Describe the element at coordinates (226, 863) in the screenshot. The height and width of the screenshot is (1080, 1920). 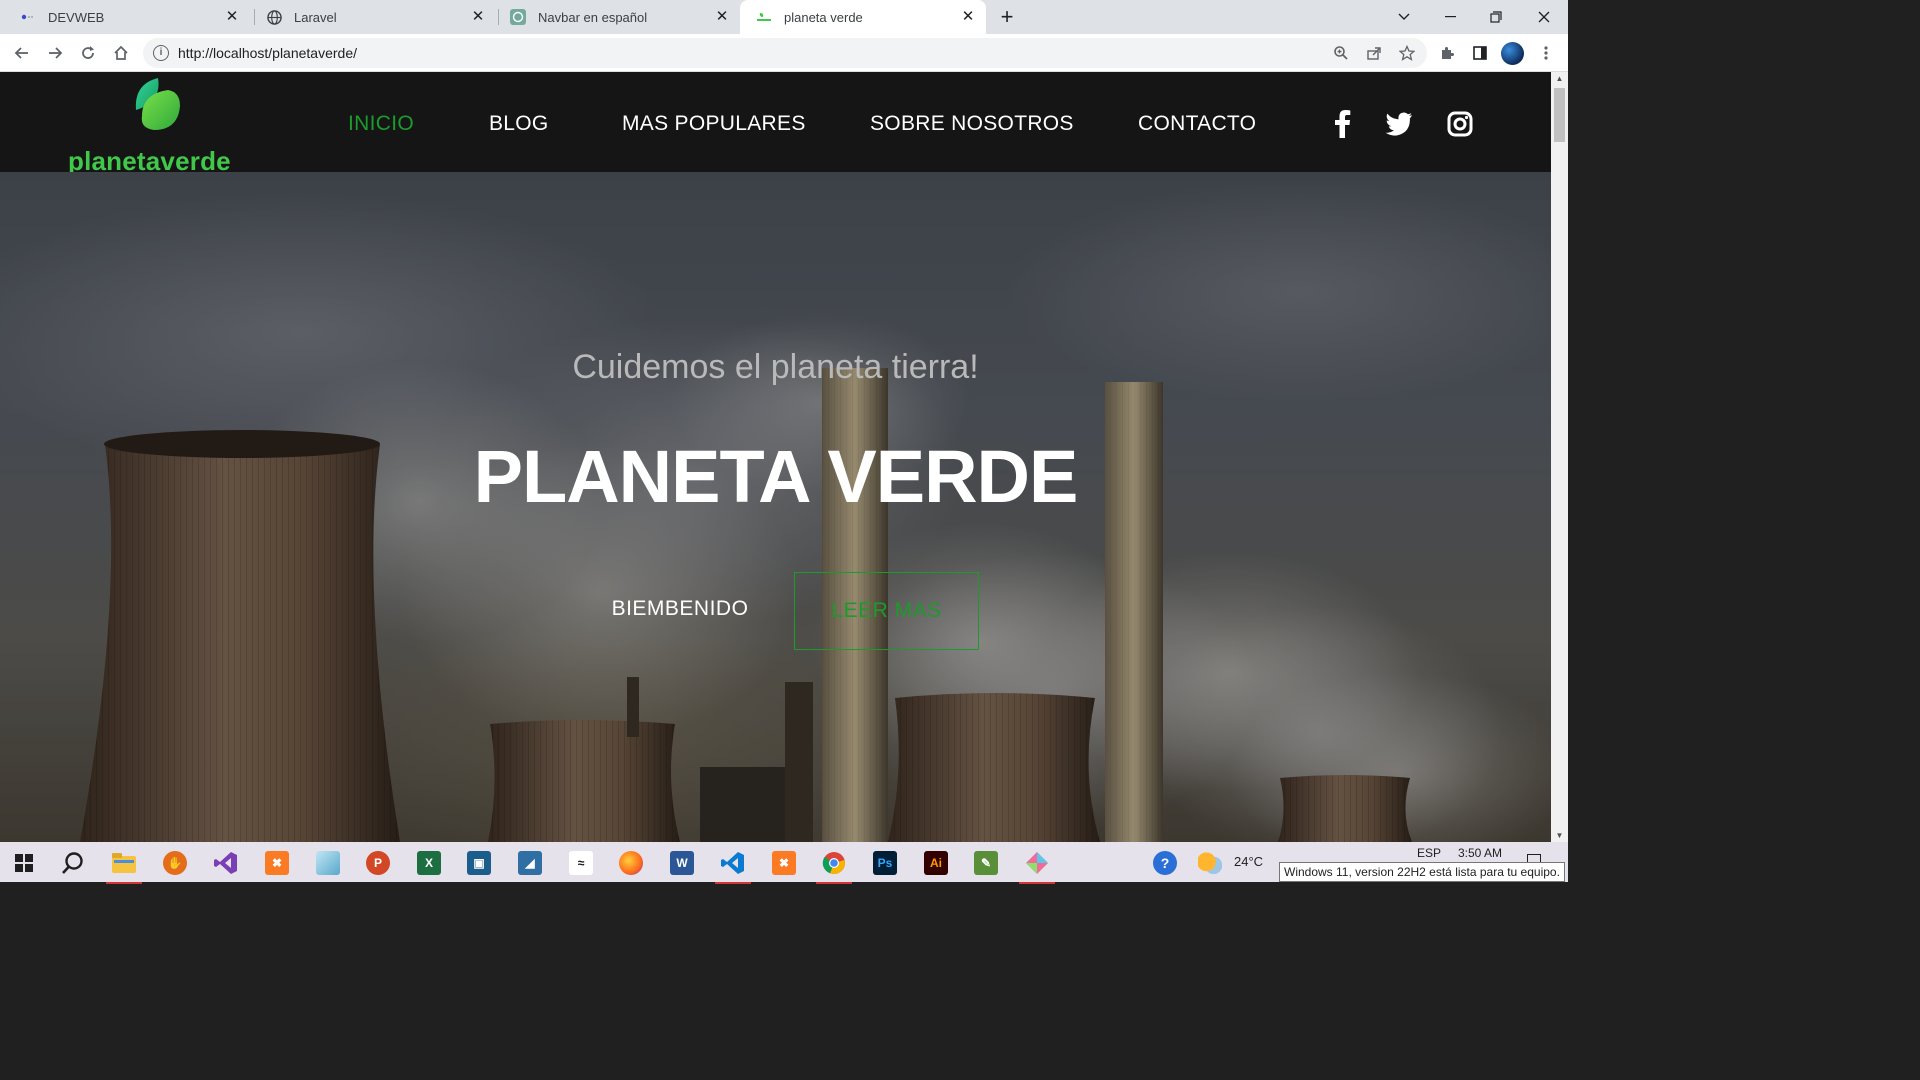
I see `visual-studio-icon` at that location.